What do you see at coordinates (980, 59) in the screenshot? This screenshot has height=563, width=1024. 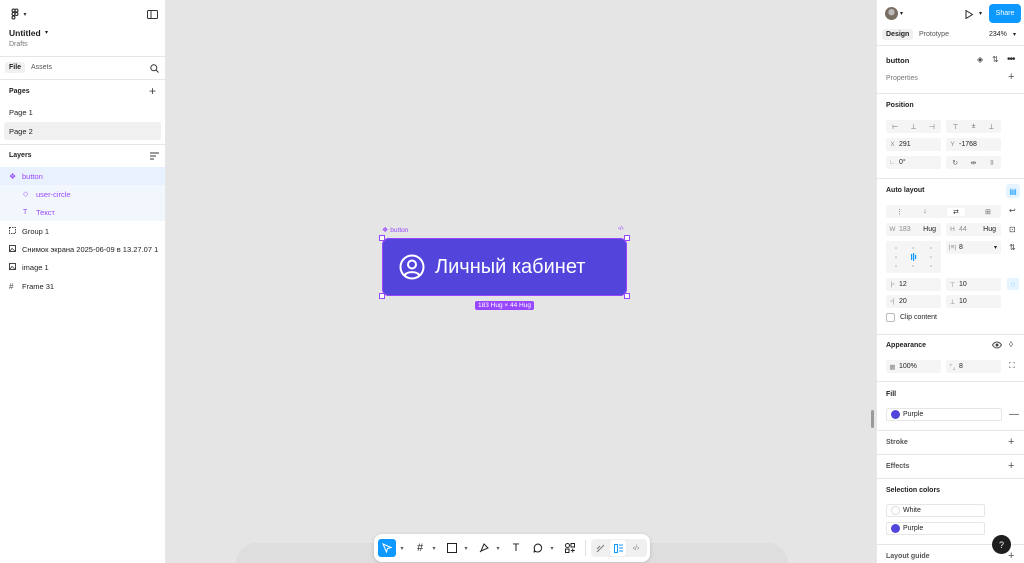 I see `component-set-icon: ◈` at bounding box center [980, 59].